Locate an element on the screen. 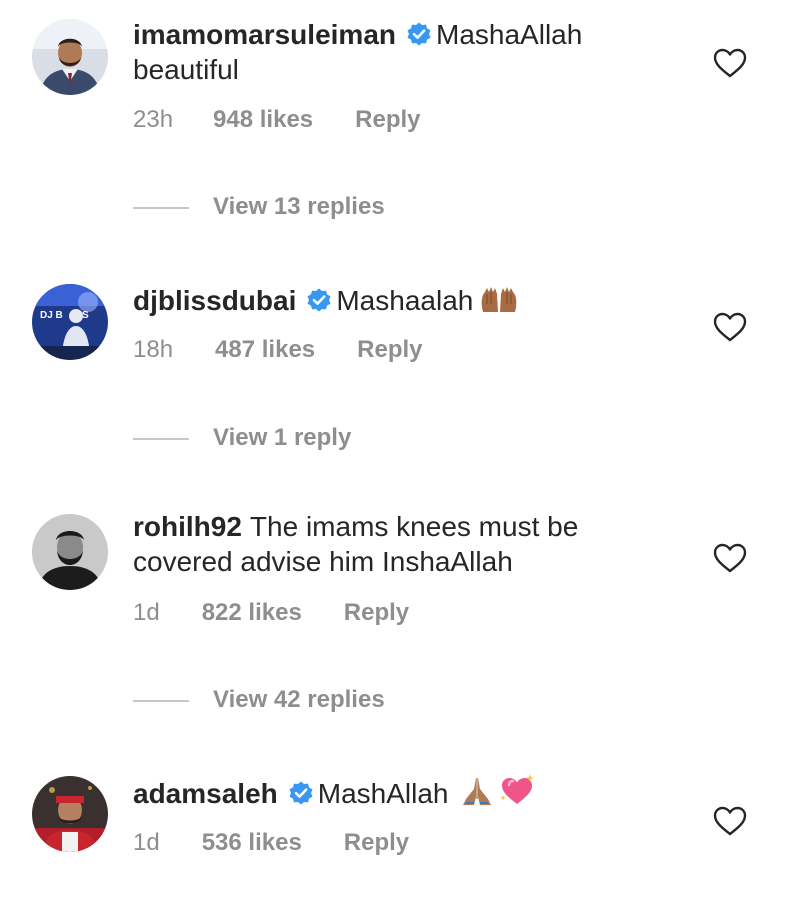 The image size is (800, 899). comment-text: djblissdubai Mashaalah is located at coordinates (403, 302).